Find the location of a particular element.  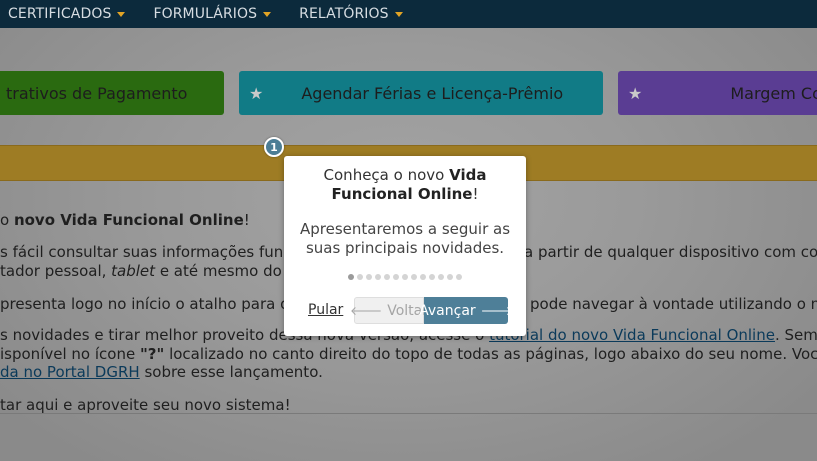

tile-agendar-ferias: ★ Agendar Férias e Licença-Prêmio is located at coordinates (421, 93).